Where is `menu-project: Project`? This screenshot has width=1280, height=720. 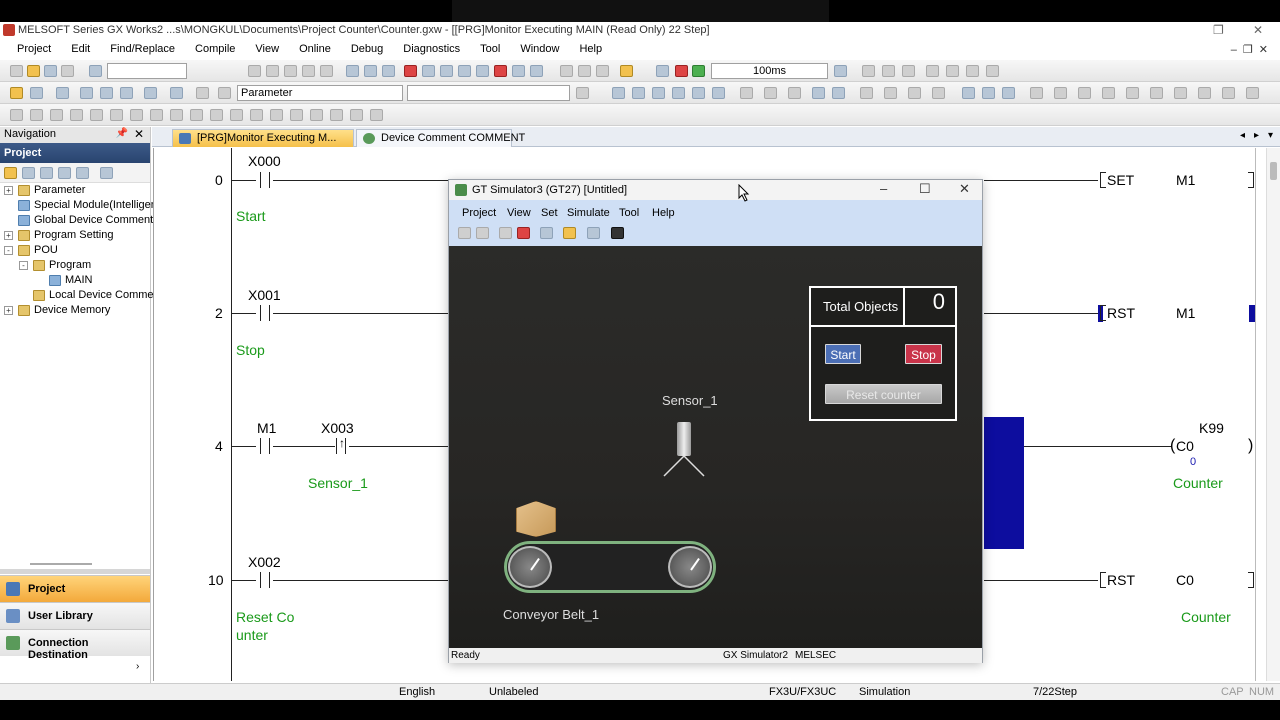
menu-project: Project is located at coordinates (33, 50).